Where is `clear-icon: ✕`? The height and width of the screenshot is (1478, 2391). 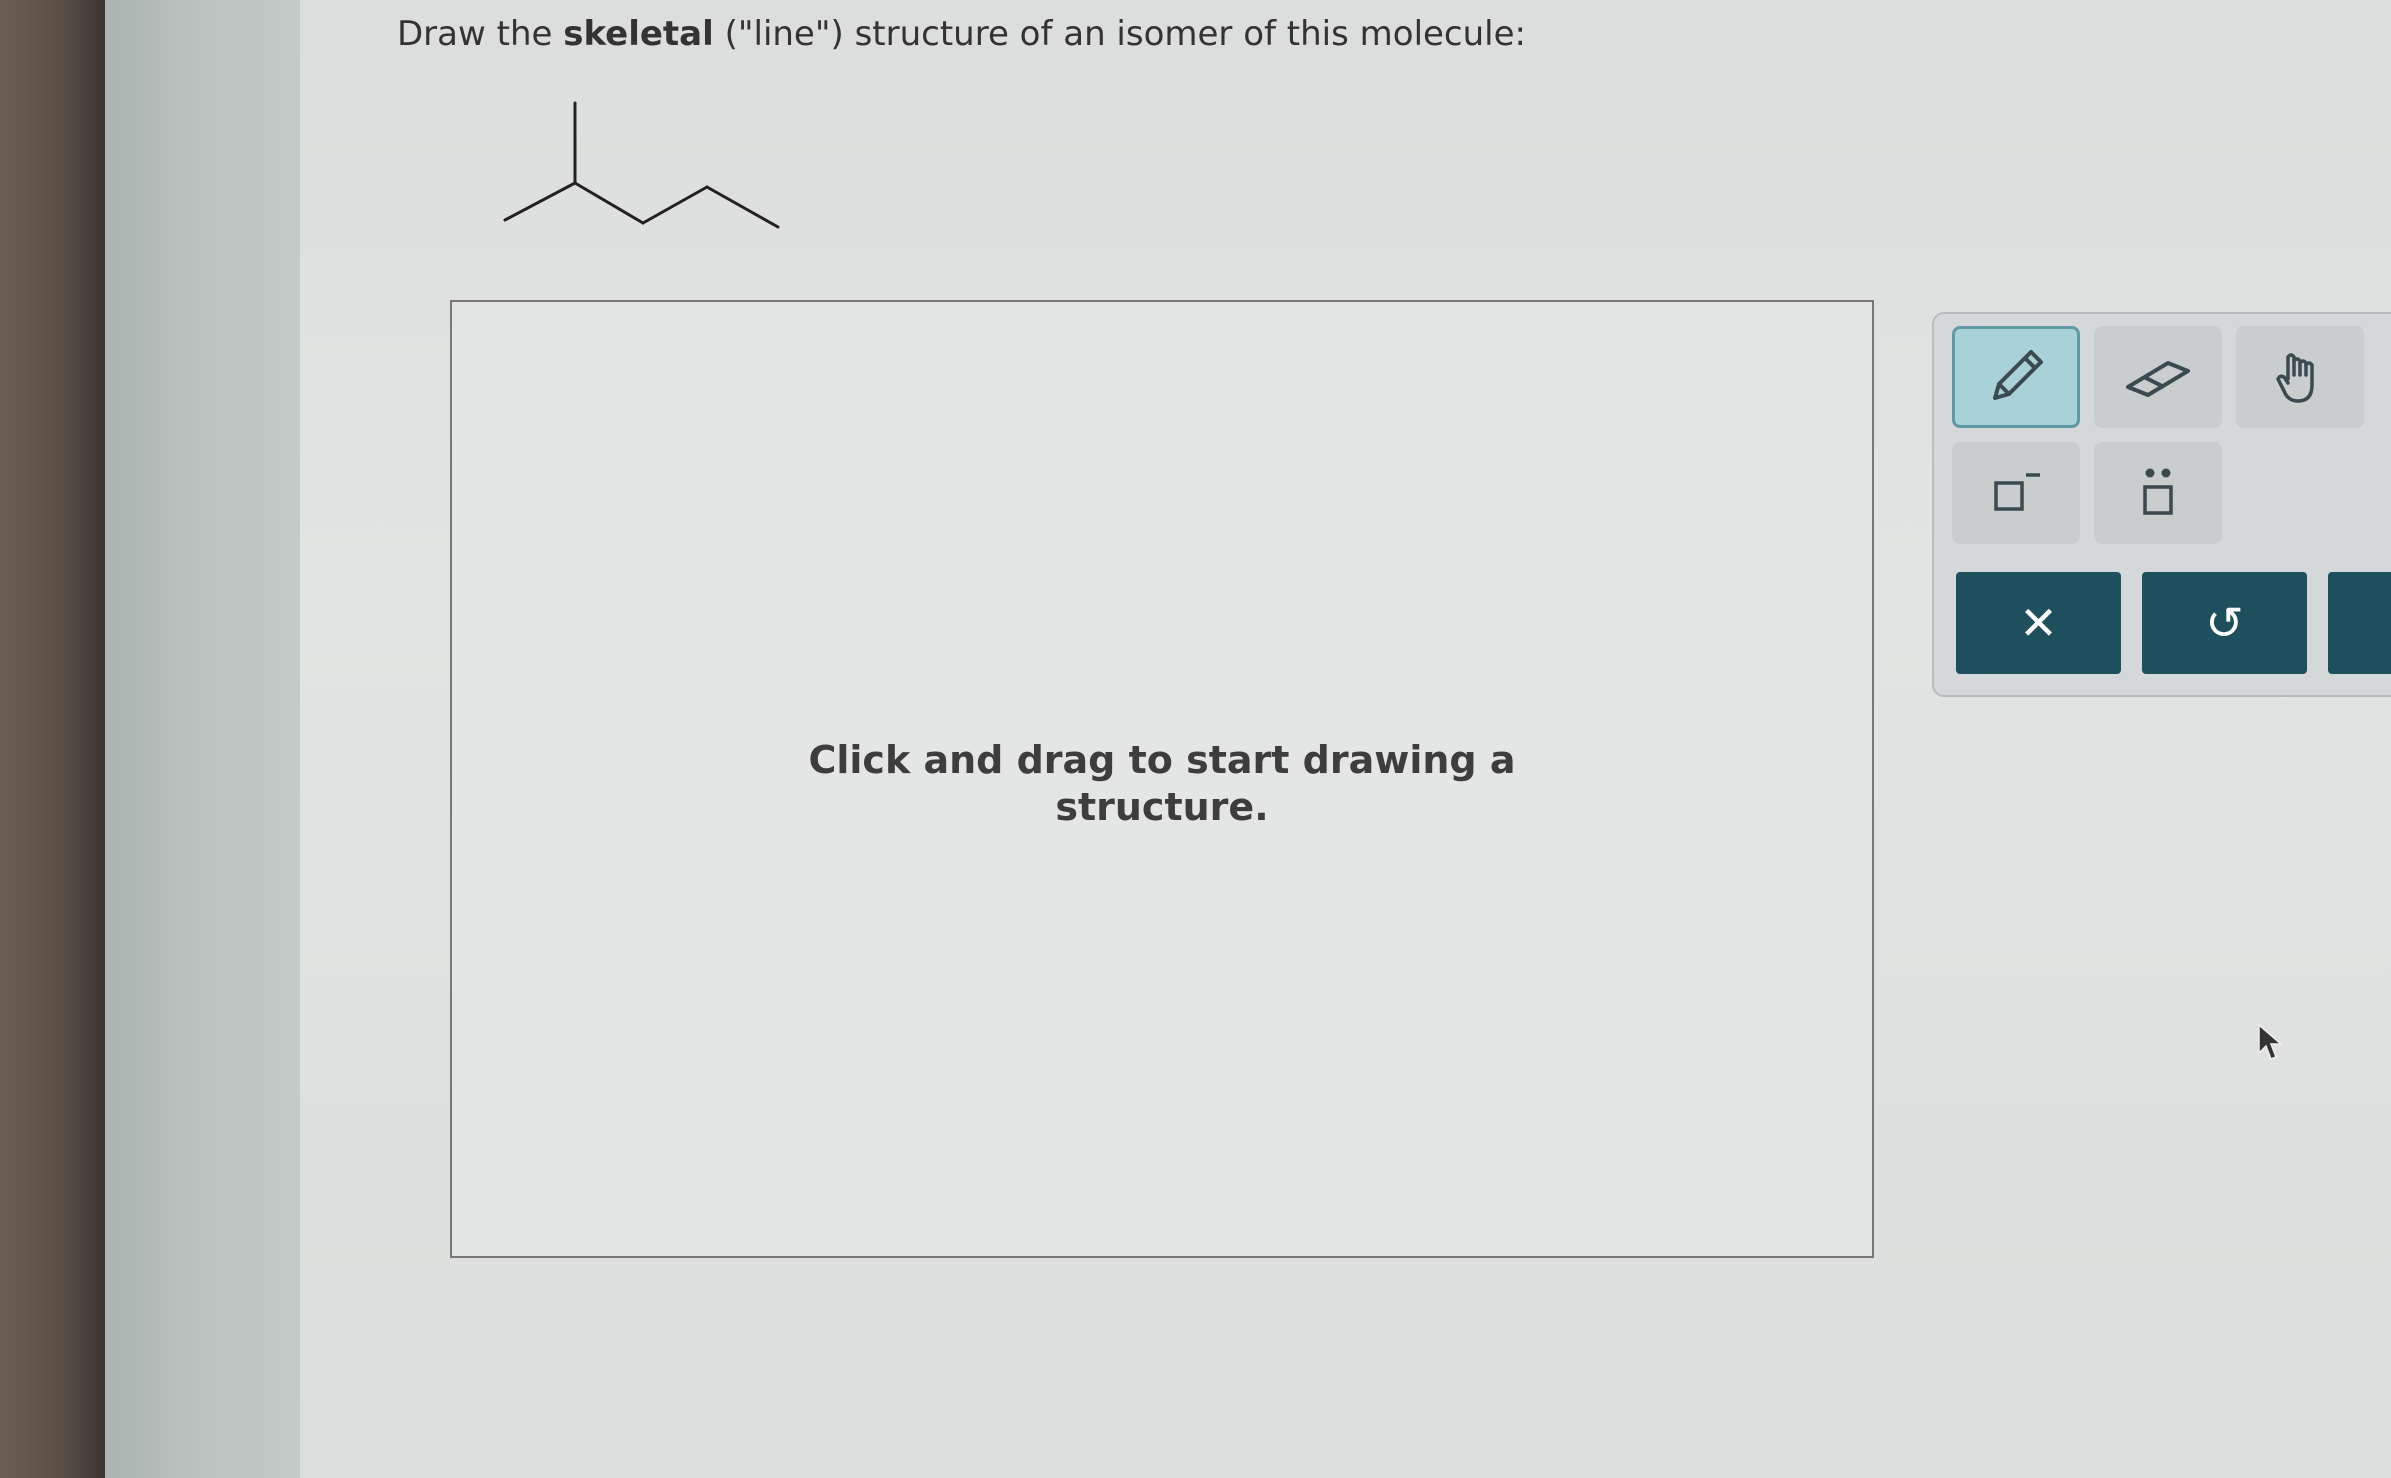
clear-icon: ✕ is located at coordinates (2038, 623).